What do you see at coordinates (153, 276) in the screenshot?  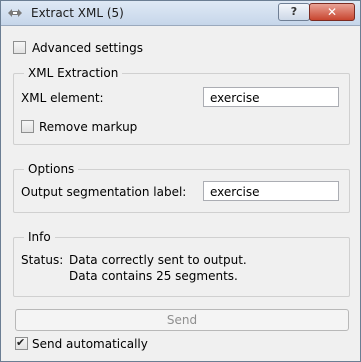 I see `status-line-2: Data contains 25 segments.` at bounding box center [153, 276].